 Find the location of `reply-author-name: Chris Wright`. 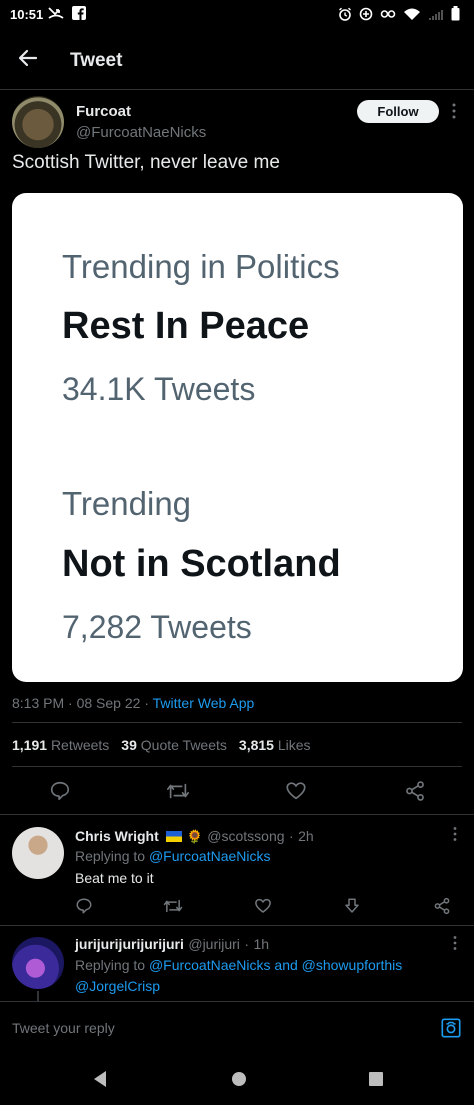

reply-author-name: Chris Wright is located at coordinates (117, 836).